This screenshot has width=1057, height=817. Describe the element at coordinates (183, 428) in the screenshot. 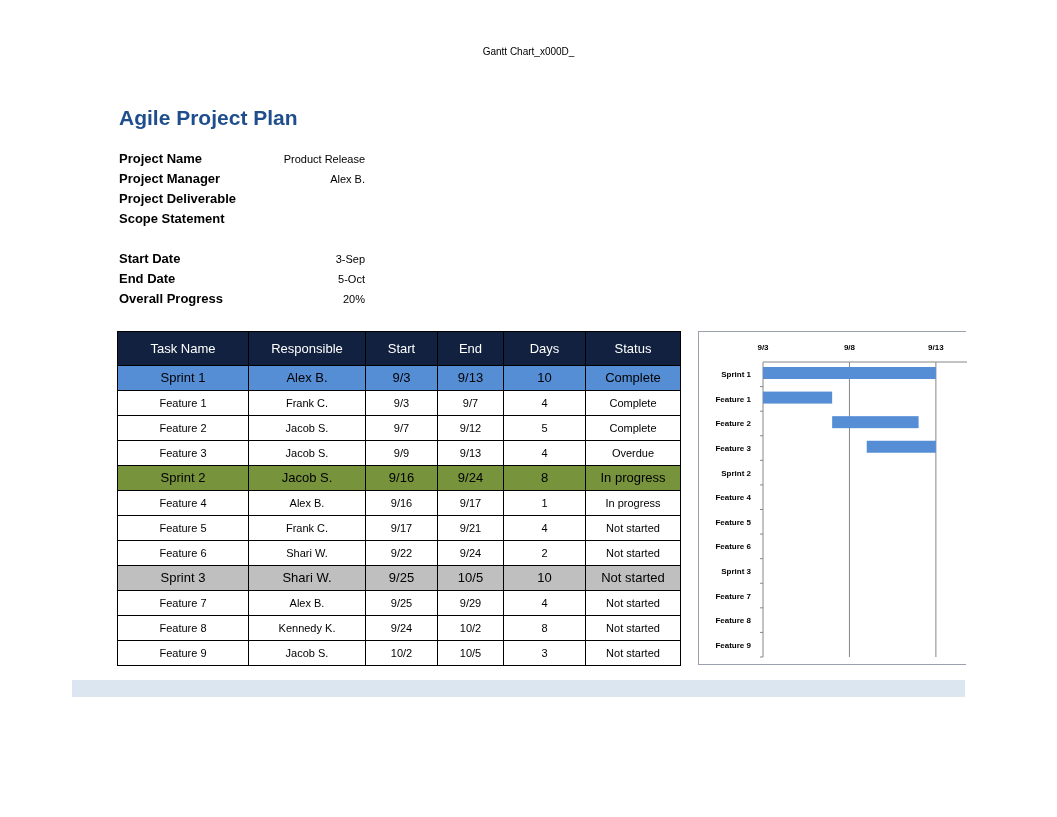

I see `table-cell: Feature 2` at that location.